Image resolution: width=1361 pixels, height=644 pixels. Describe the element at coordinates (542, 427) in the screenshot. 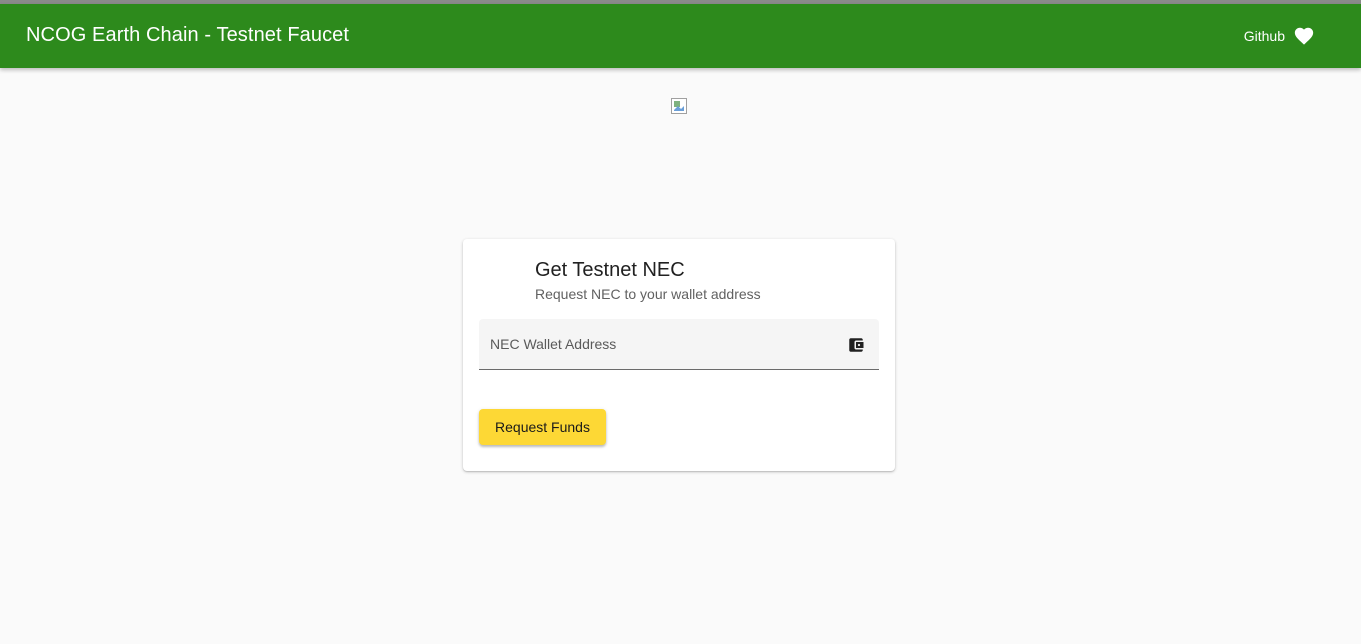

I see `request-funds-button: Request Funds` at that location.